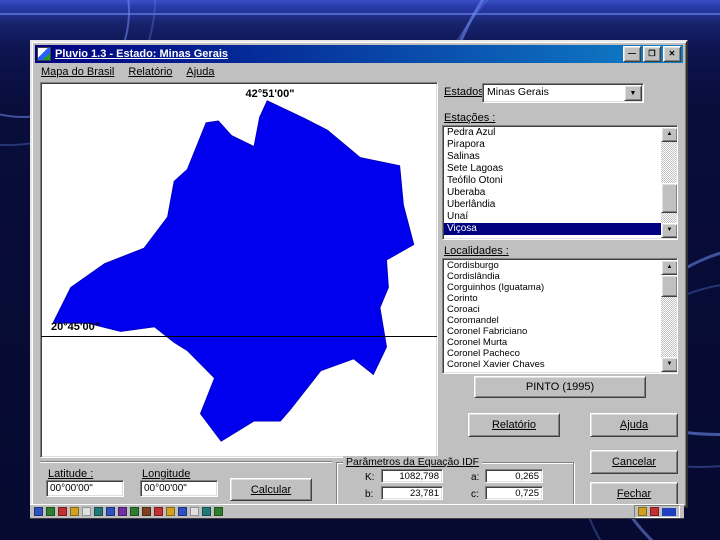 The width and height of the screenshot is (720, 540). I want to click on fechar-button: Fechar, so click(634, 494).